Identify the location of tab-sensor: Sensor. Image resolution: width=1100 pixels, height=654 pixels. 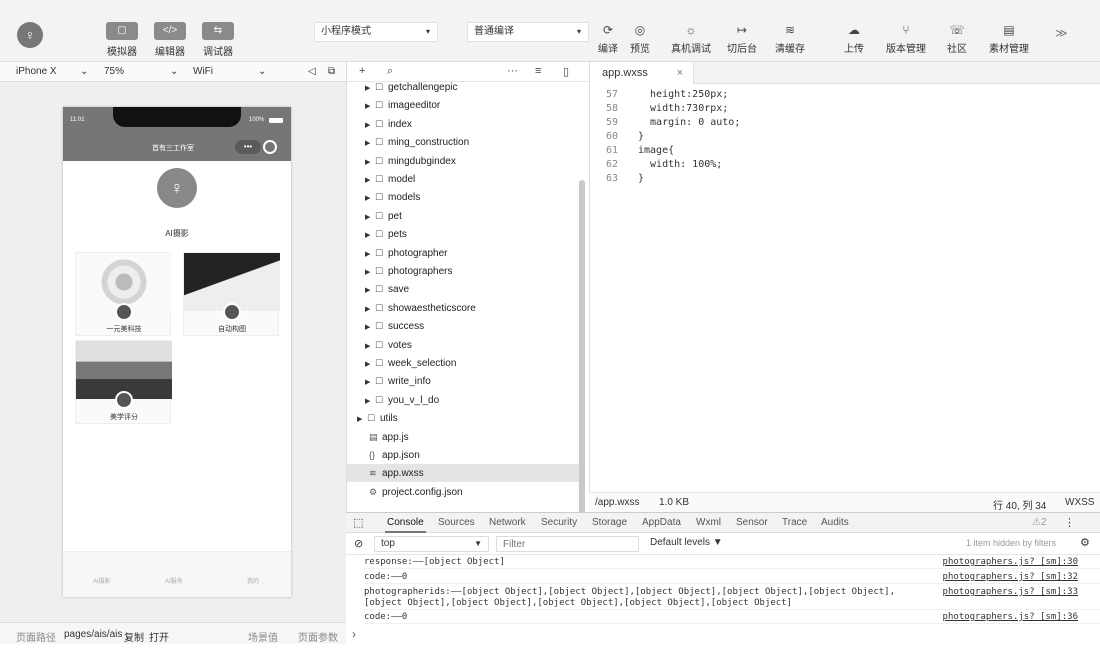
(752, 522).